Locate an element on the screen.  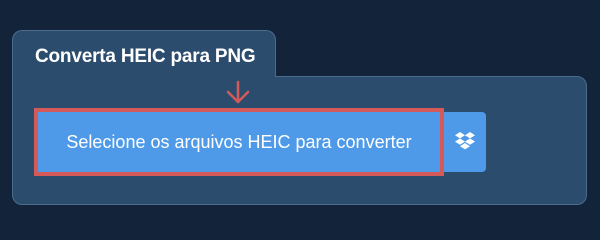
dropbox-icon is located at coordinates (465, 141).